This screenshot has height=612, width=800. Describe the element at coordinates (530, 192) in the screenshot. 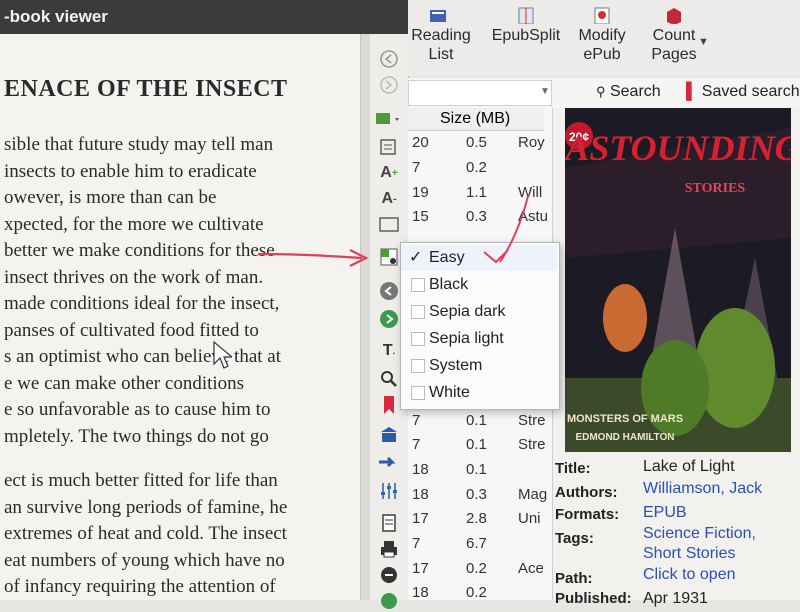

I see `publisher-cell: Will` at that location.